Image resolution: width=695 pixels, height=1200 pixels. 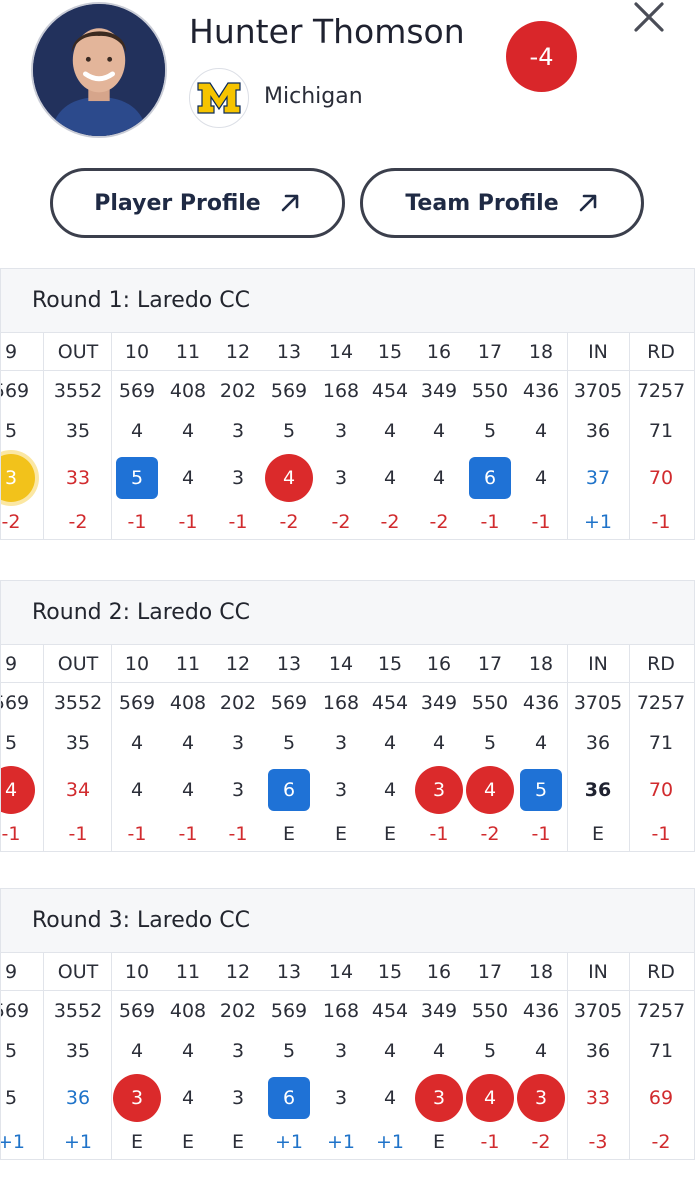 What do you see at coordinates (99, 70) in the screenshot?
I see `player-avatar` at bounding box center [99, 70].